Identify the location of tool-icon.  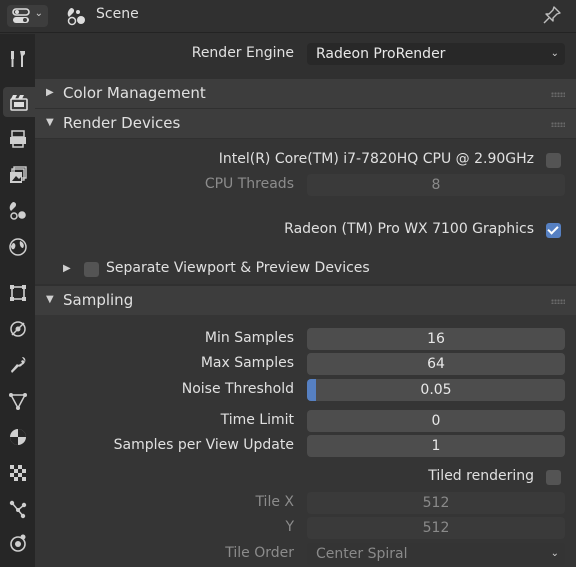
(18, 59).